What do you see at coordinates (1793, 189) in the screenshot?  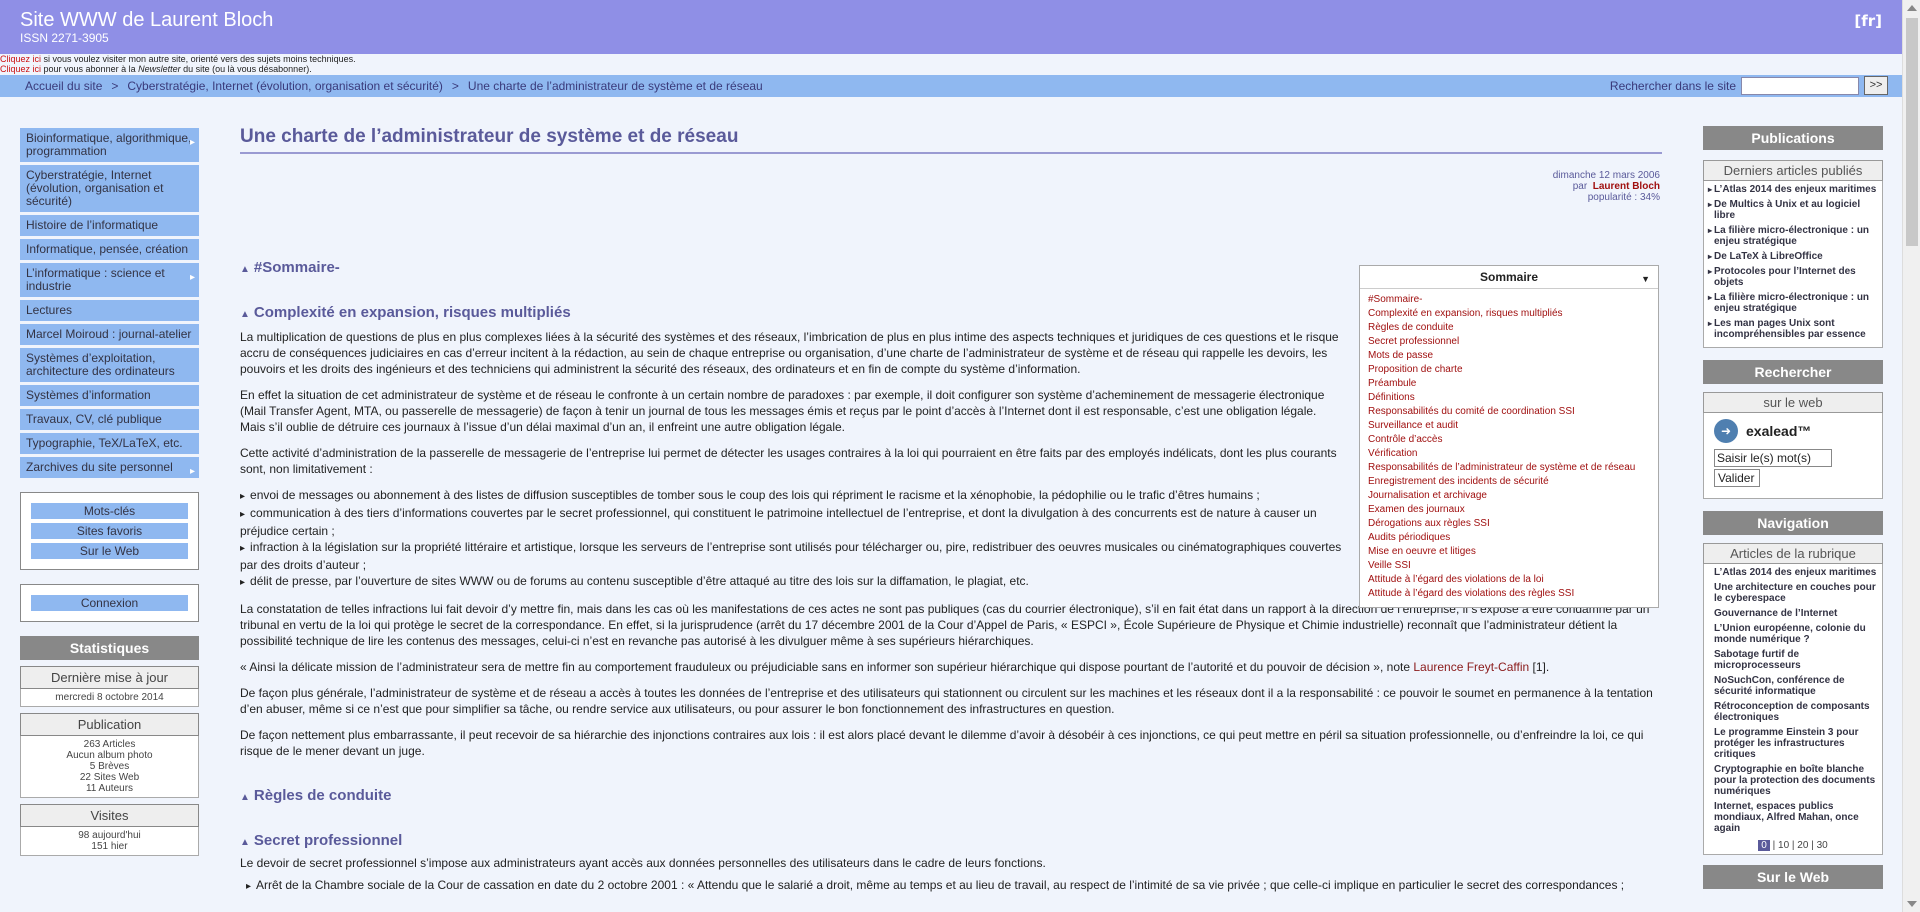 I see `latest-article-link: L’Atlas 2014 des enjeux maritimes` at bounding box center [1793, 189].